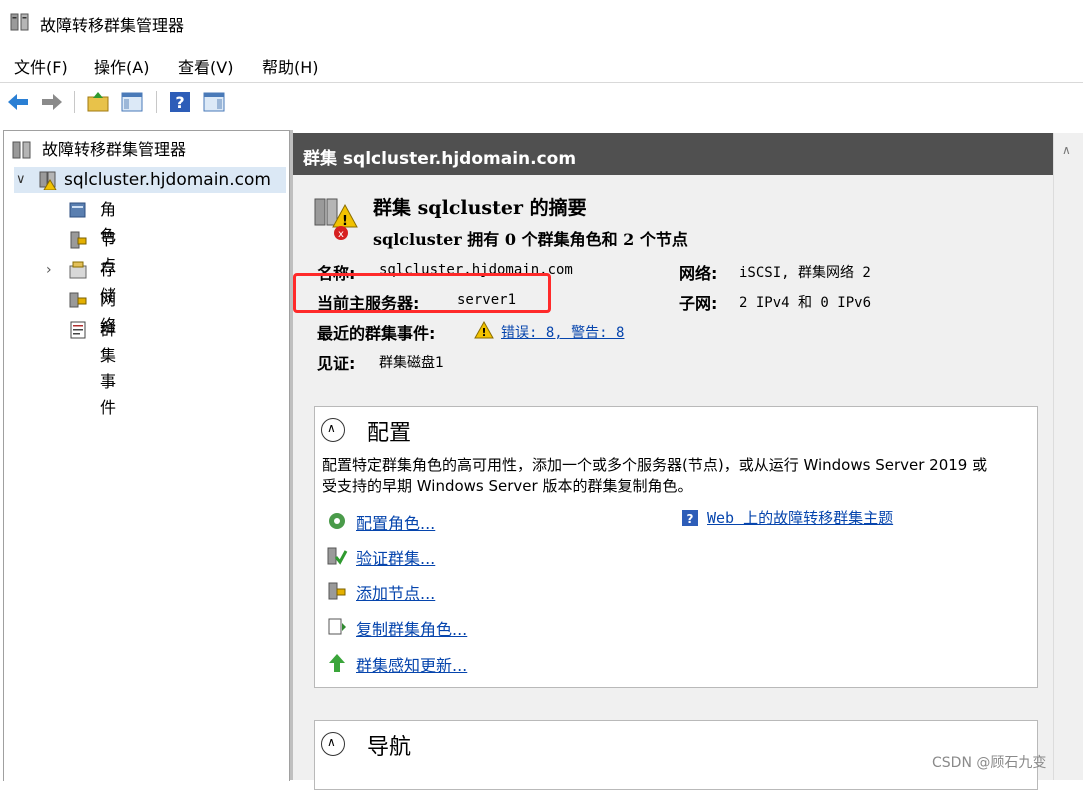 The width and height of the screenshot is (1083, 790). I want to click on configure-title: 配置, so click(389, 433).